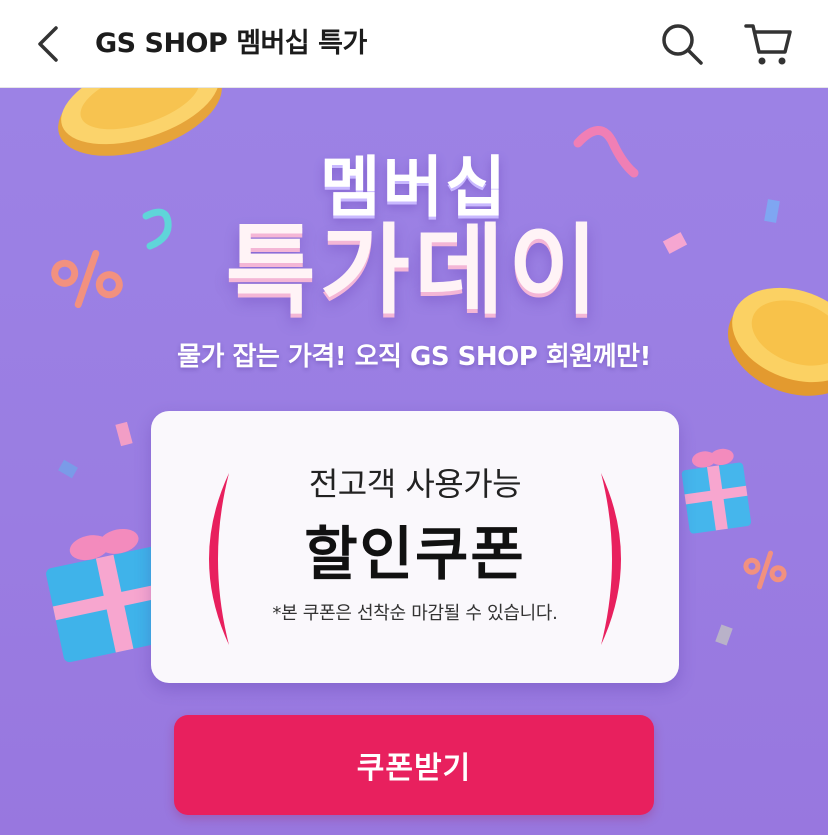  I want to click on promo-subcopy: 물가 잡는 가격! 오직 GS SHOP 회원께만!, so click(414, 357).